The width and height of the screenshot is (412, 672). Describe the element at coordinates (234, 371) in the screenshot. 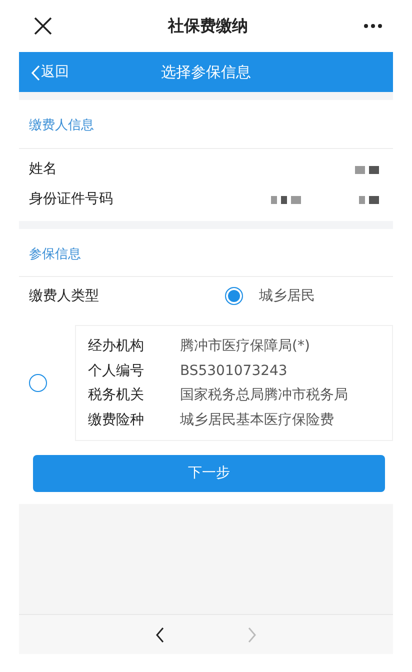

I see `field-value: BS5301073243` at that location.